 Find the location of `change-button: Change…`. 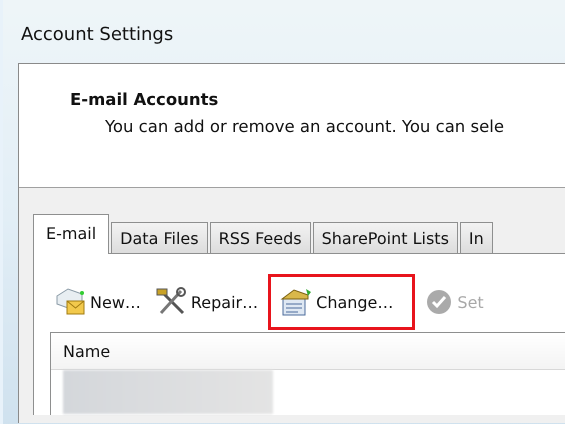

change-button: Change… is located at coordinates (342, 302).